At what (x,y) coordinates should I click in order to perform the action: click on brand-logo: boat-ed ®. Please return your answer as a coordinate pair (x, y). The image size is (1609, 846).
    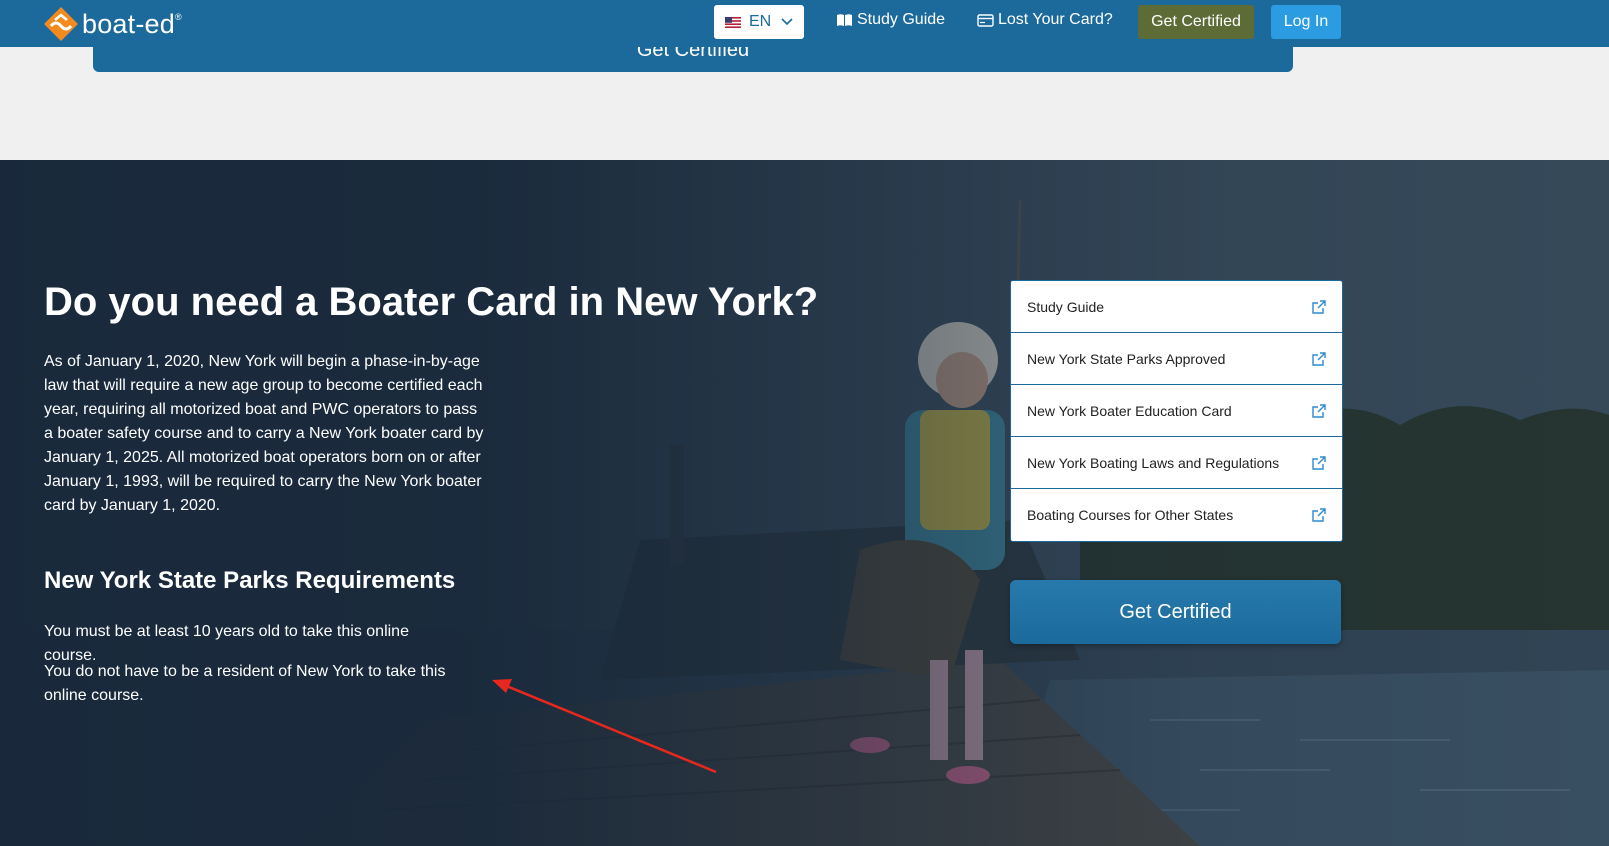
    Looking at the image, I should click on (113, 24).